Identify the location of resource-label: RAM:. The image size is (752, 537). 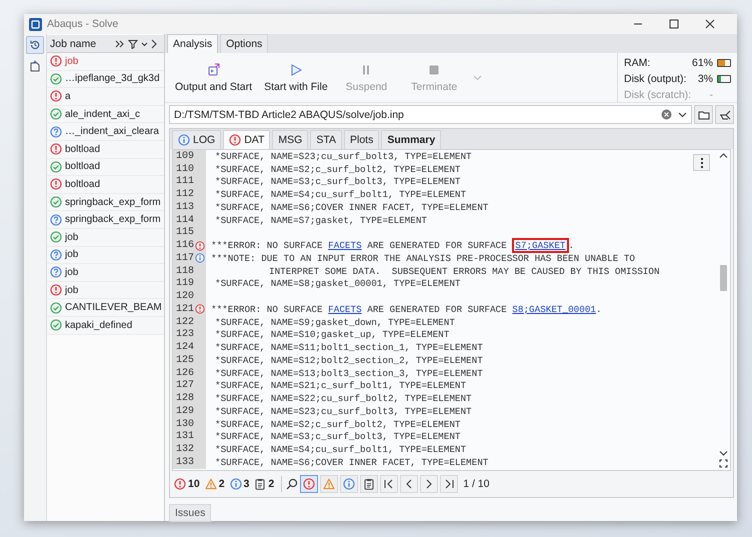
(638, 63).